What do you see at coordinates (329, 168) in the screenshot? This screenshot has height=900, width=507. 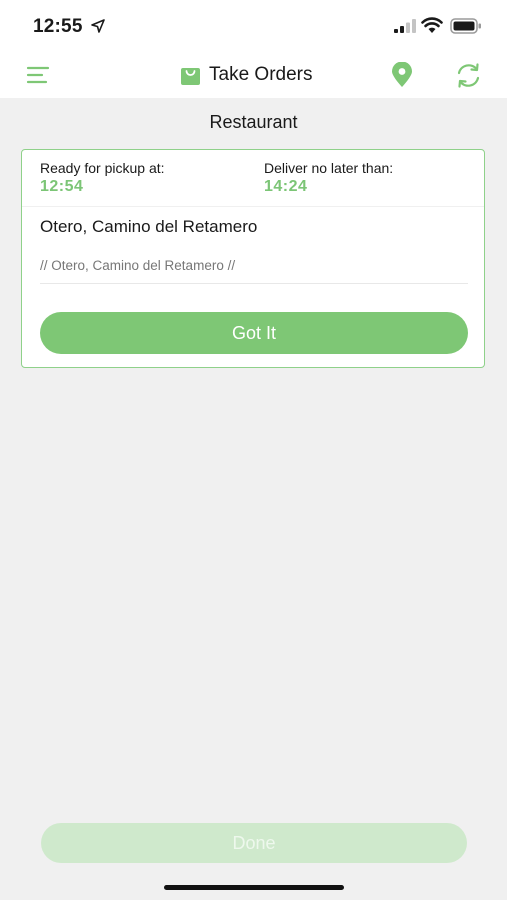 I see `deliver-label: Deliver no later than:` at bounding box center [329, 168].